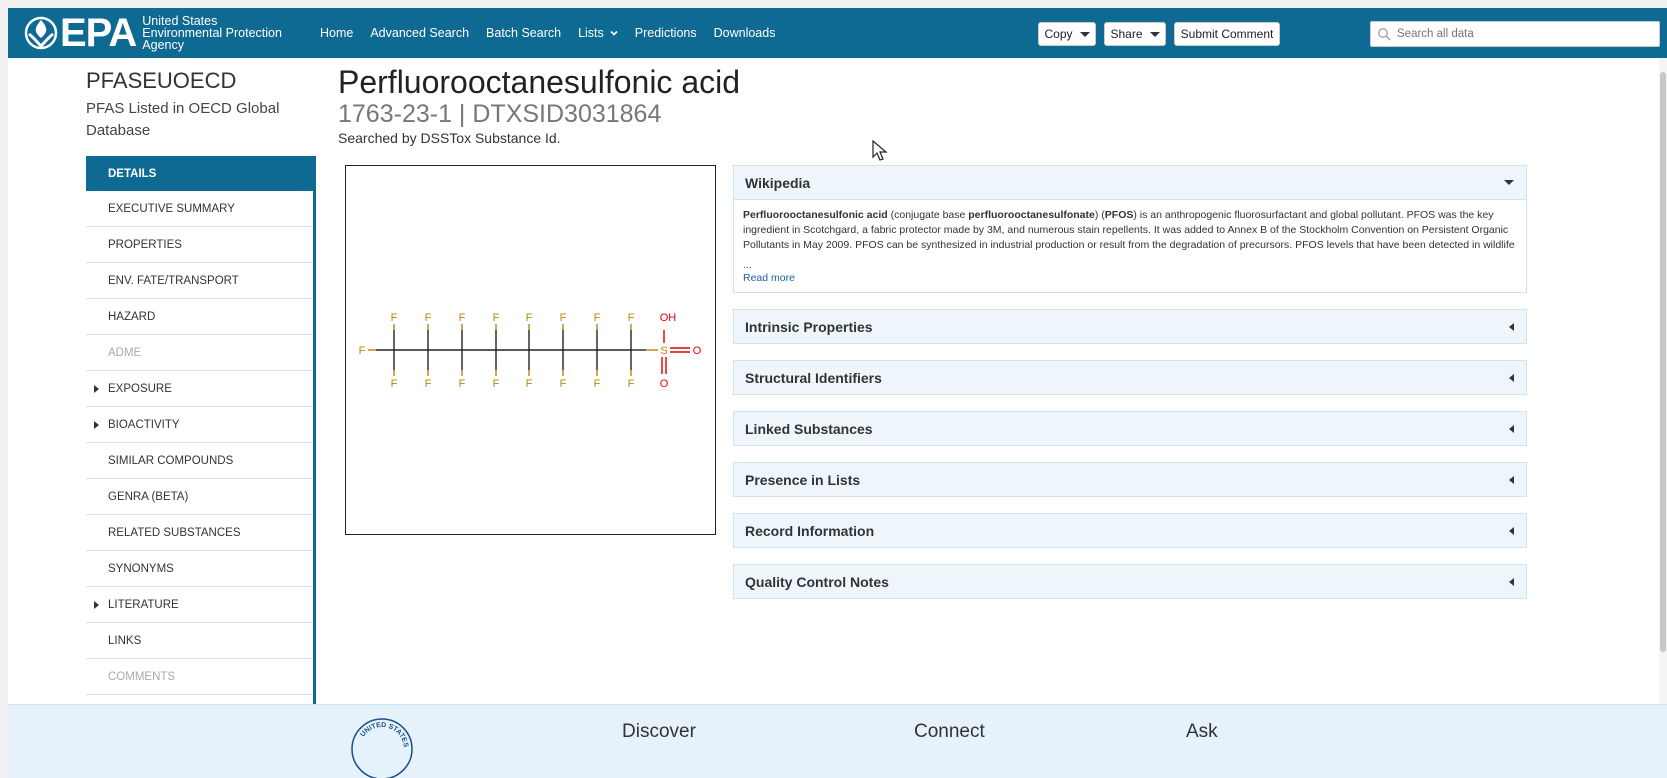  I want to click on footer-discover: Discover, so click(659, 732).